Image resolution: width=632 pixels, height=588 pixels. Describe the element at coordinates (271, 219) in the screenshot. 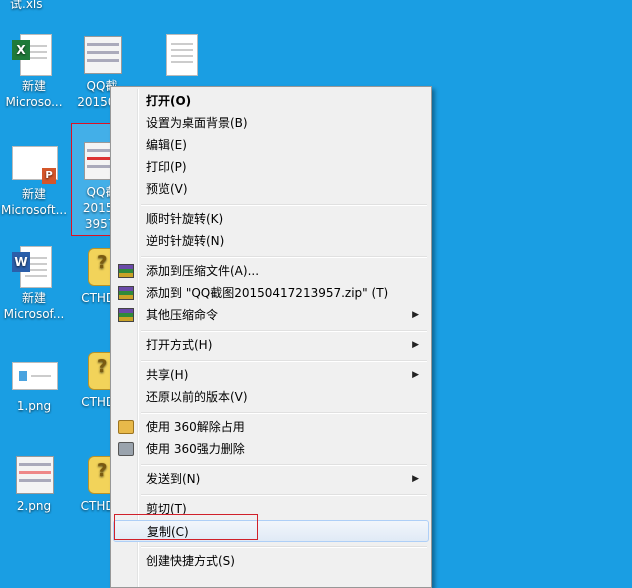

I see `menu-item-rotate-clockwise: 顺时针旋转(K)` at that location.